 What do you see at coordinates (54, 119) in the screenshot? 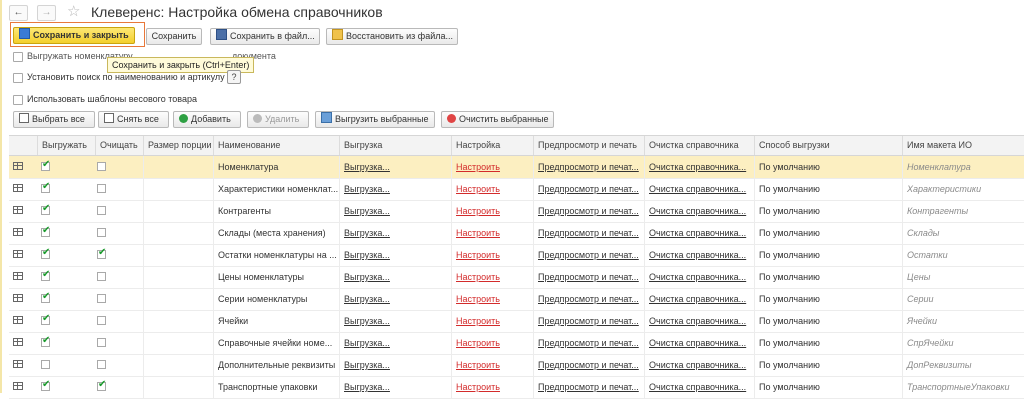
I see `select-all-button: Выбрать все` at bounding box center [54, 119].